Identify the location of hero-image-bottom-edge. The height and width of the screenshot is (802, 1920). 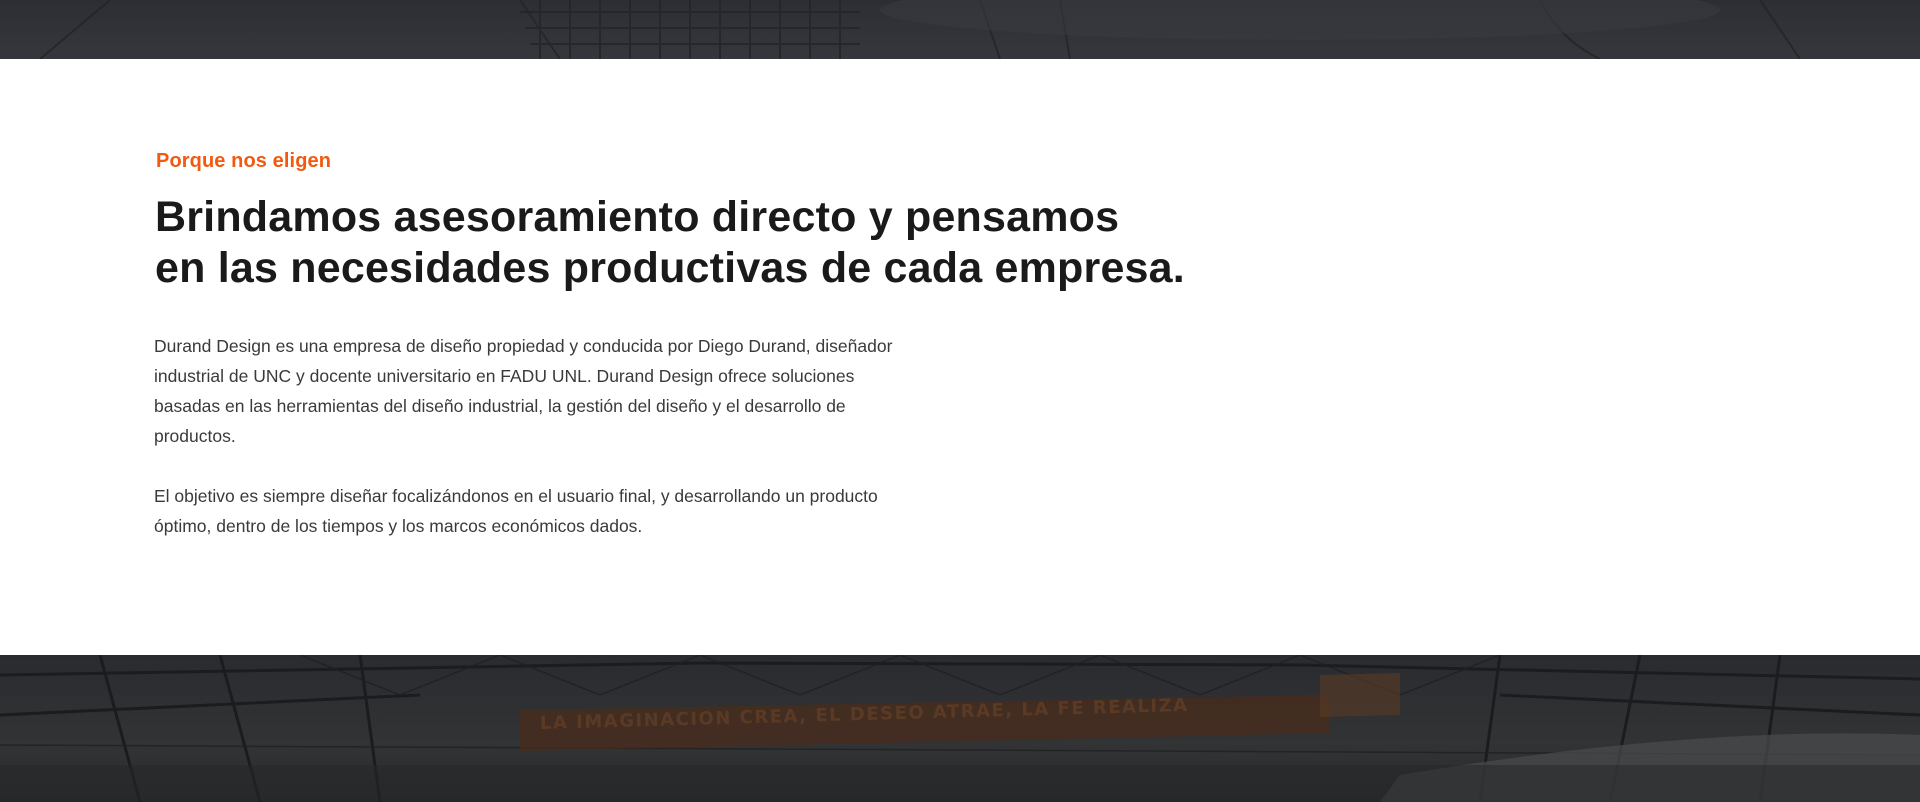
(960, 29).